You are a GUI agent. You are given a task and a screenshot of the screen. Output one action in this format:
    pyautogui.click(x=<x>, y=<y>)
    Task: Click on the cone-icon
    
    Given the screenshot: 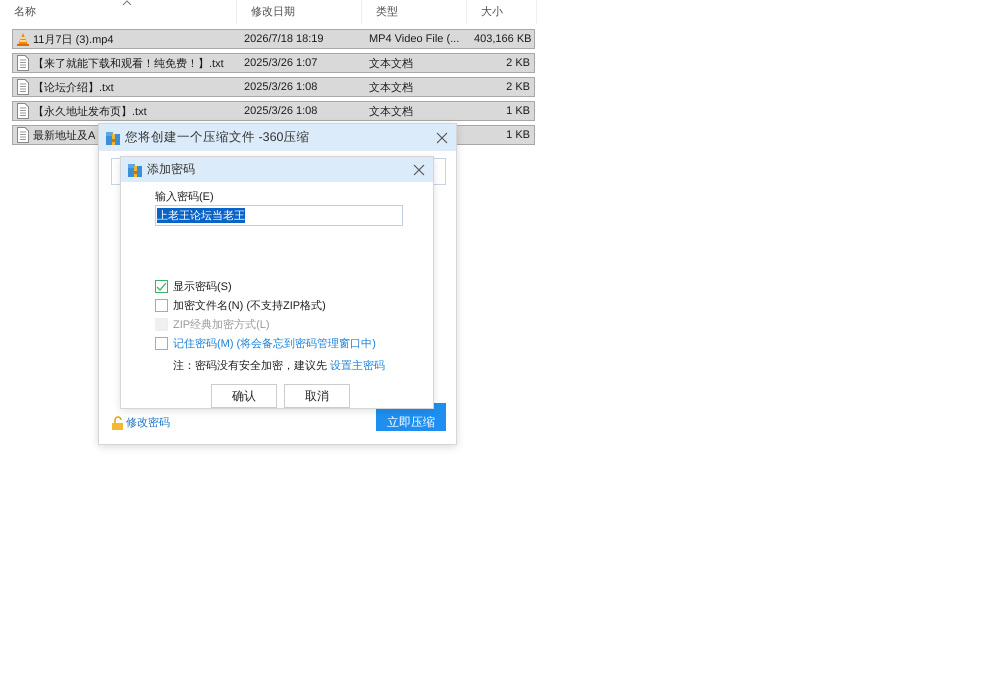 What is the action you would take?
    pyautogui.click(x=23, y=39)
    